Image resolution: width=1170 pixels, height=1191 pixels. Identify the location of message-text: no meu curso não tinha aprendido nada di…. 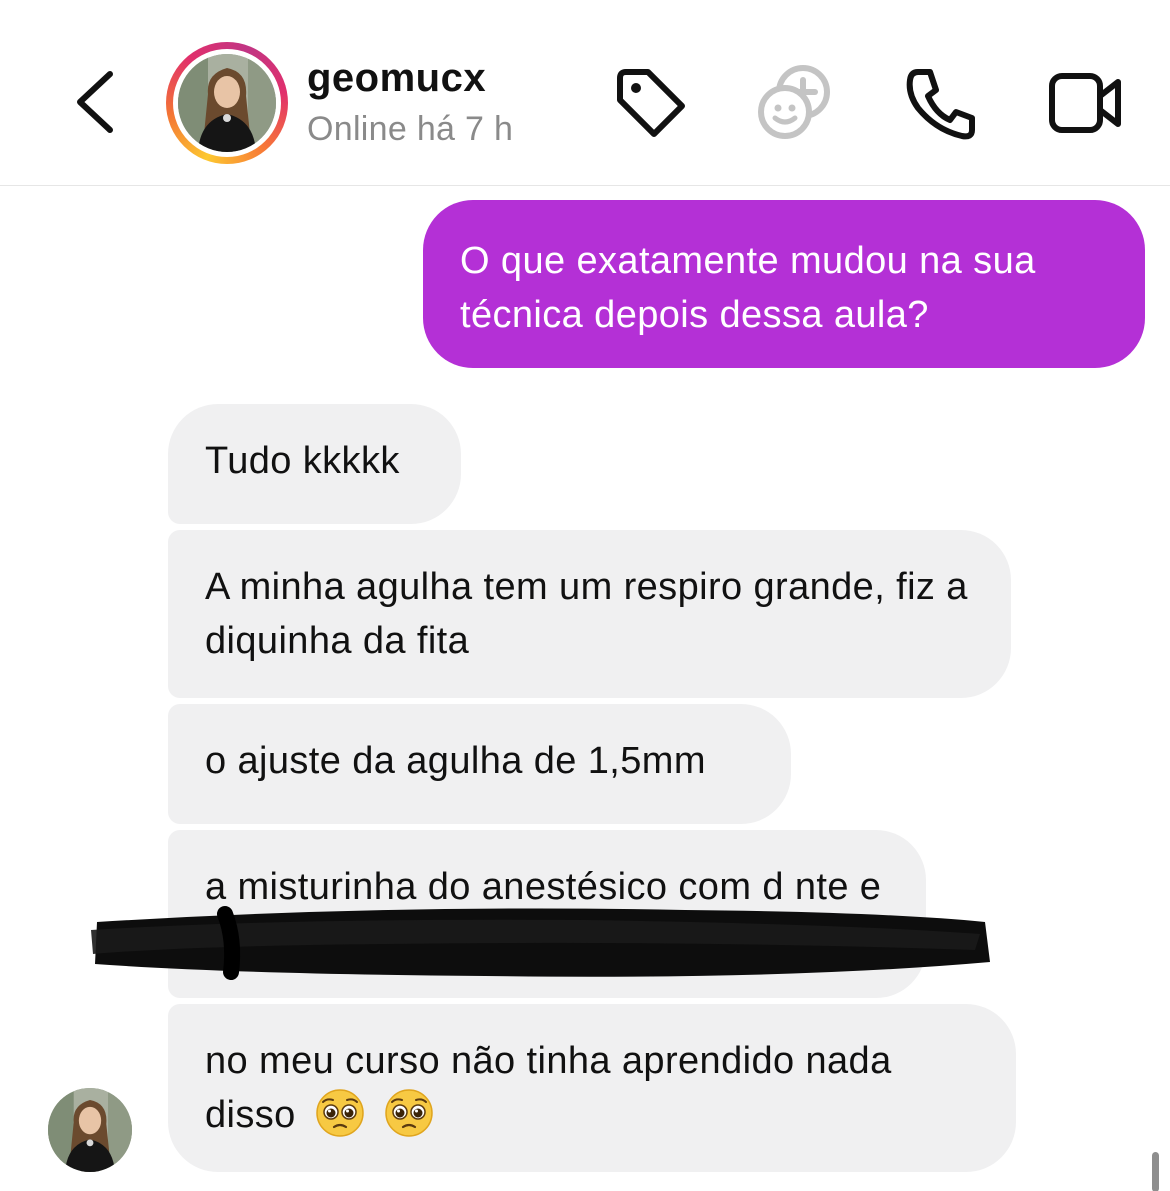
(548, 1088).